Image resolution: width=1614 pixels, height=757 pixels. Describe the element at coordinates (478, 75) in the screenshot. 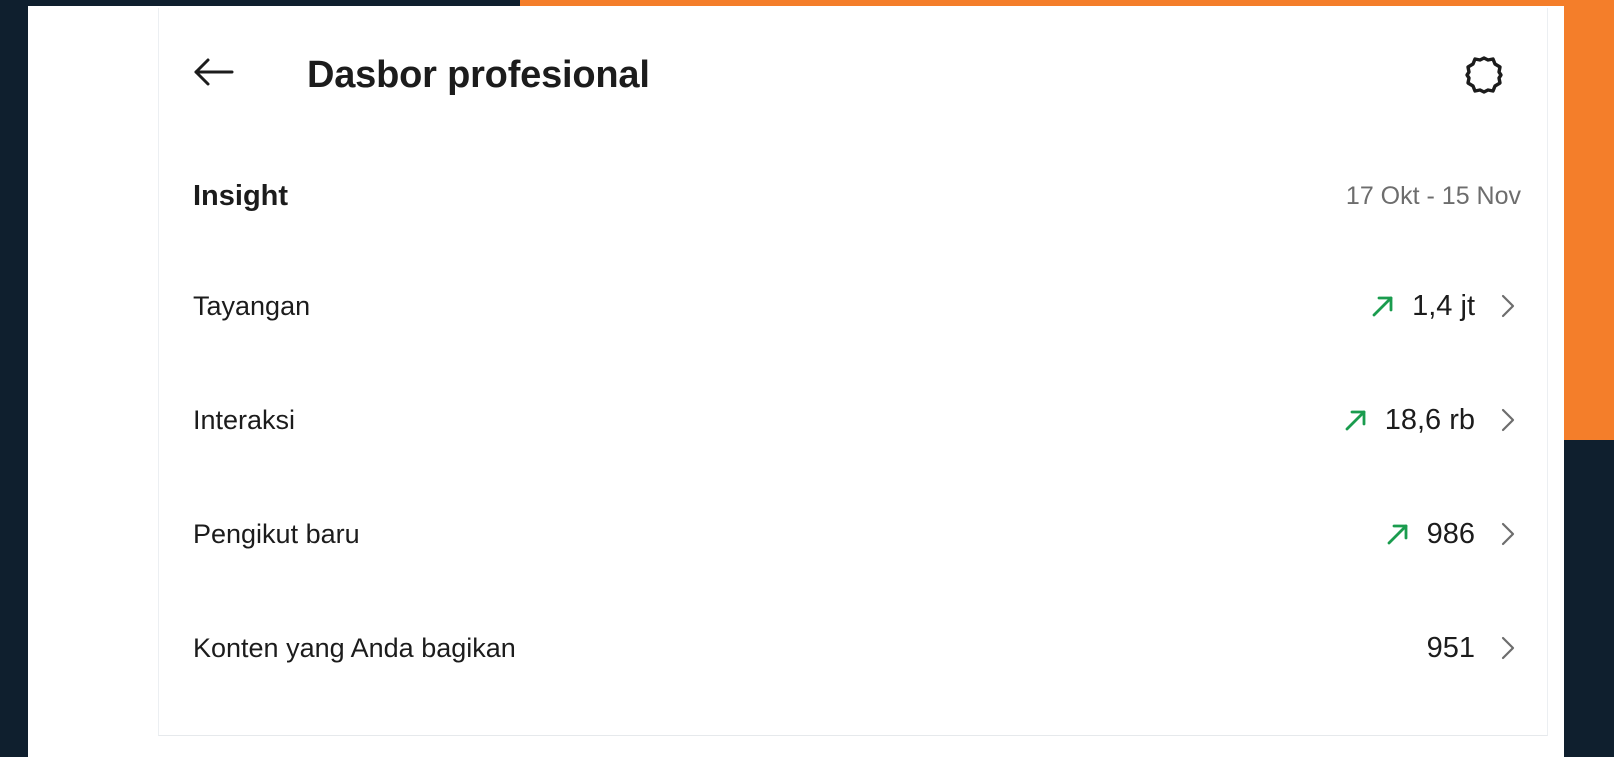

I see `page-title: Dasbor profesional` at that location.